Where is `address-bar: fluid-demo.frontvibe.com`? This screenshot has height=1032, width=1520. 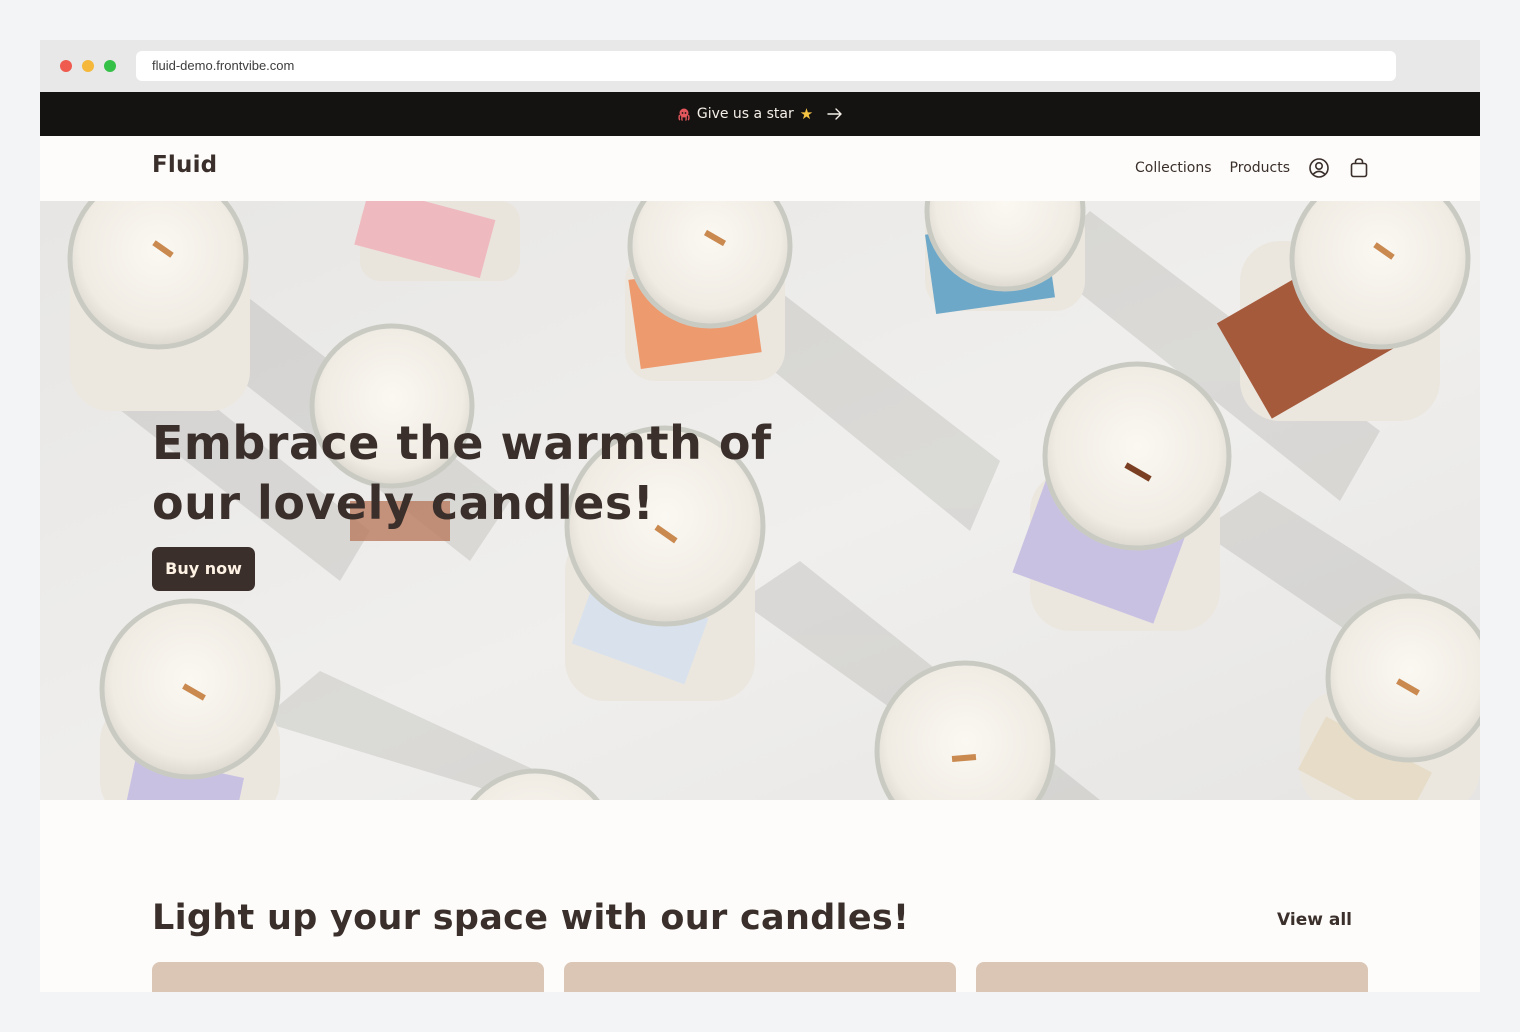 address-bar: fluid-demo.frontvibe.com is located at coordinates (766, 66).